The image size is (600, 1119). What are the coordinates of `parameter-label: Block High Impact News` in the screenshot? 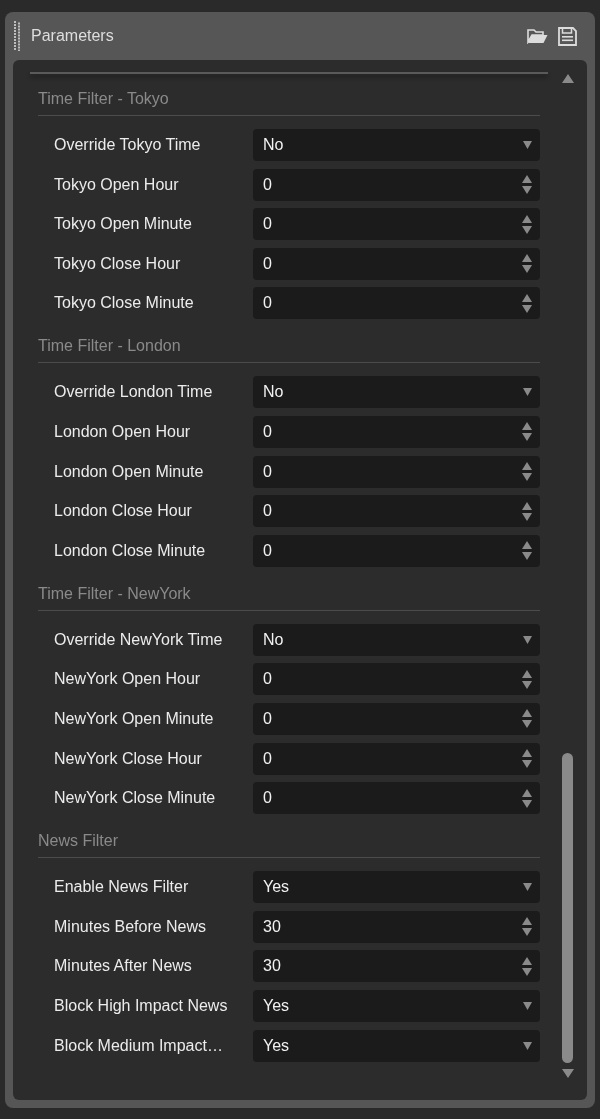 It's located at (141, 1005).